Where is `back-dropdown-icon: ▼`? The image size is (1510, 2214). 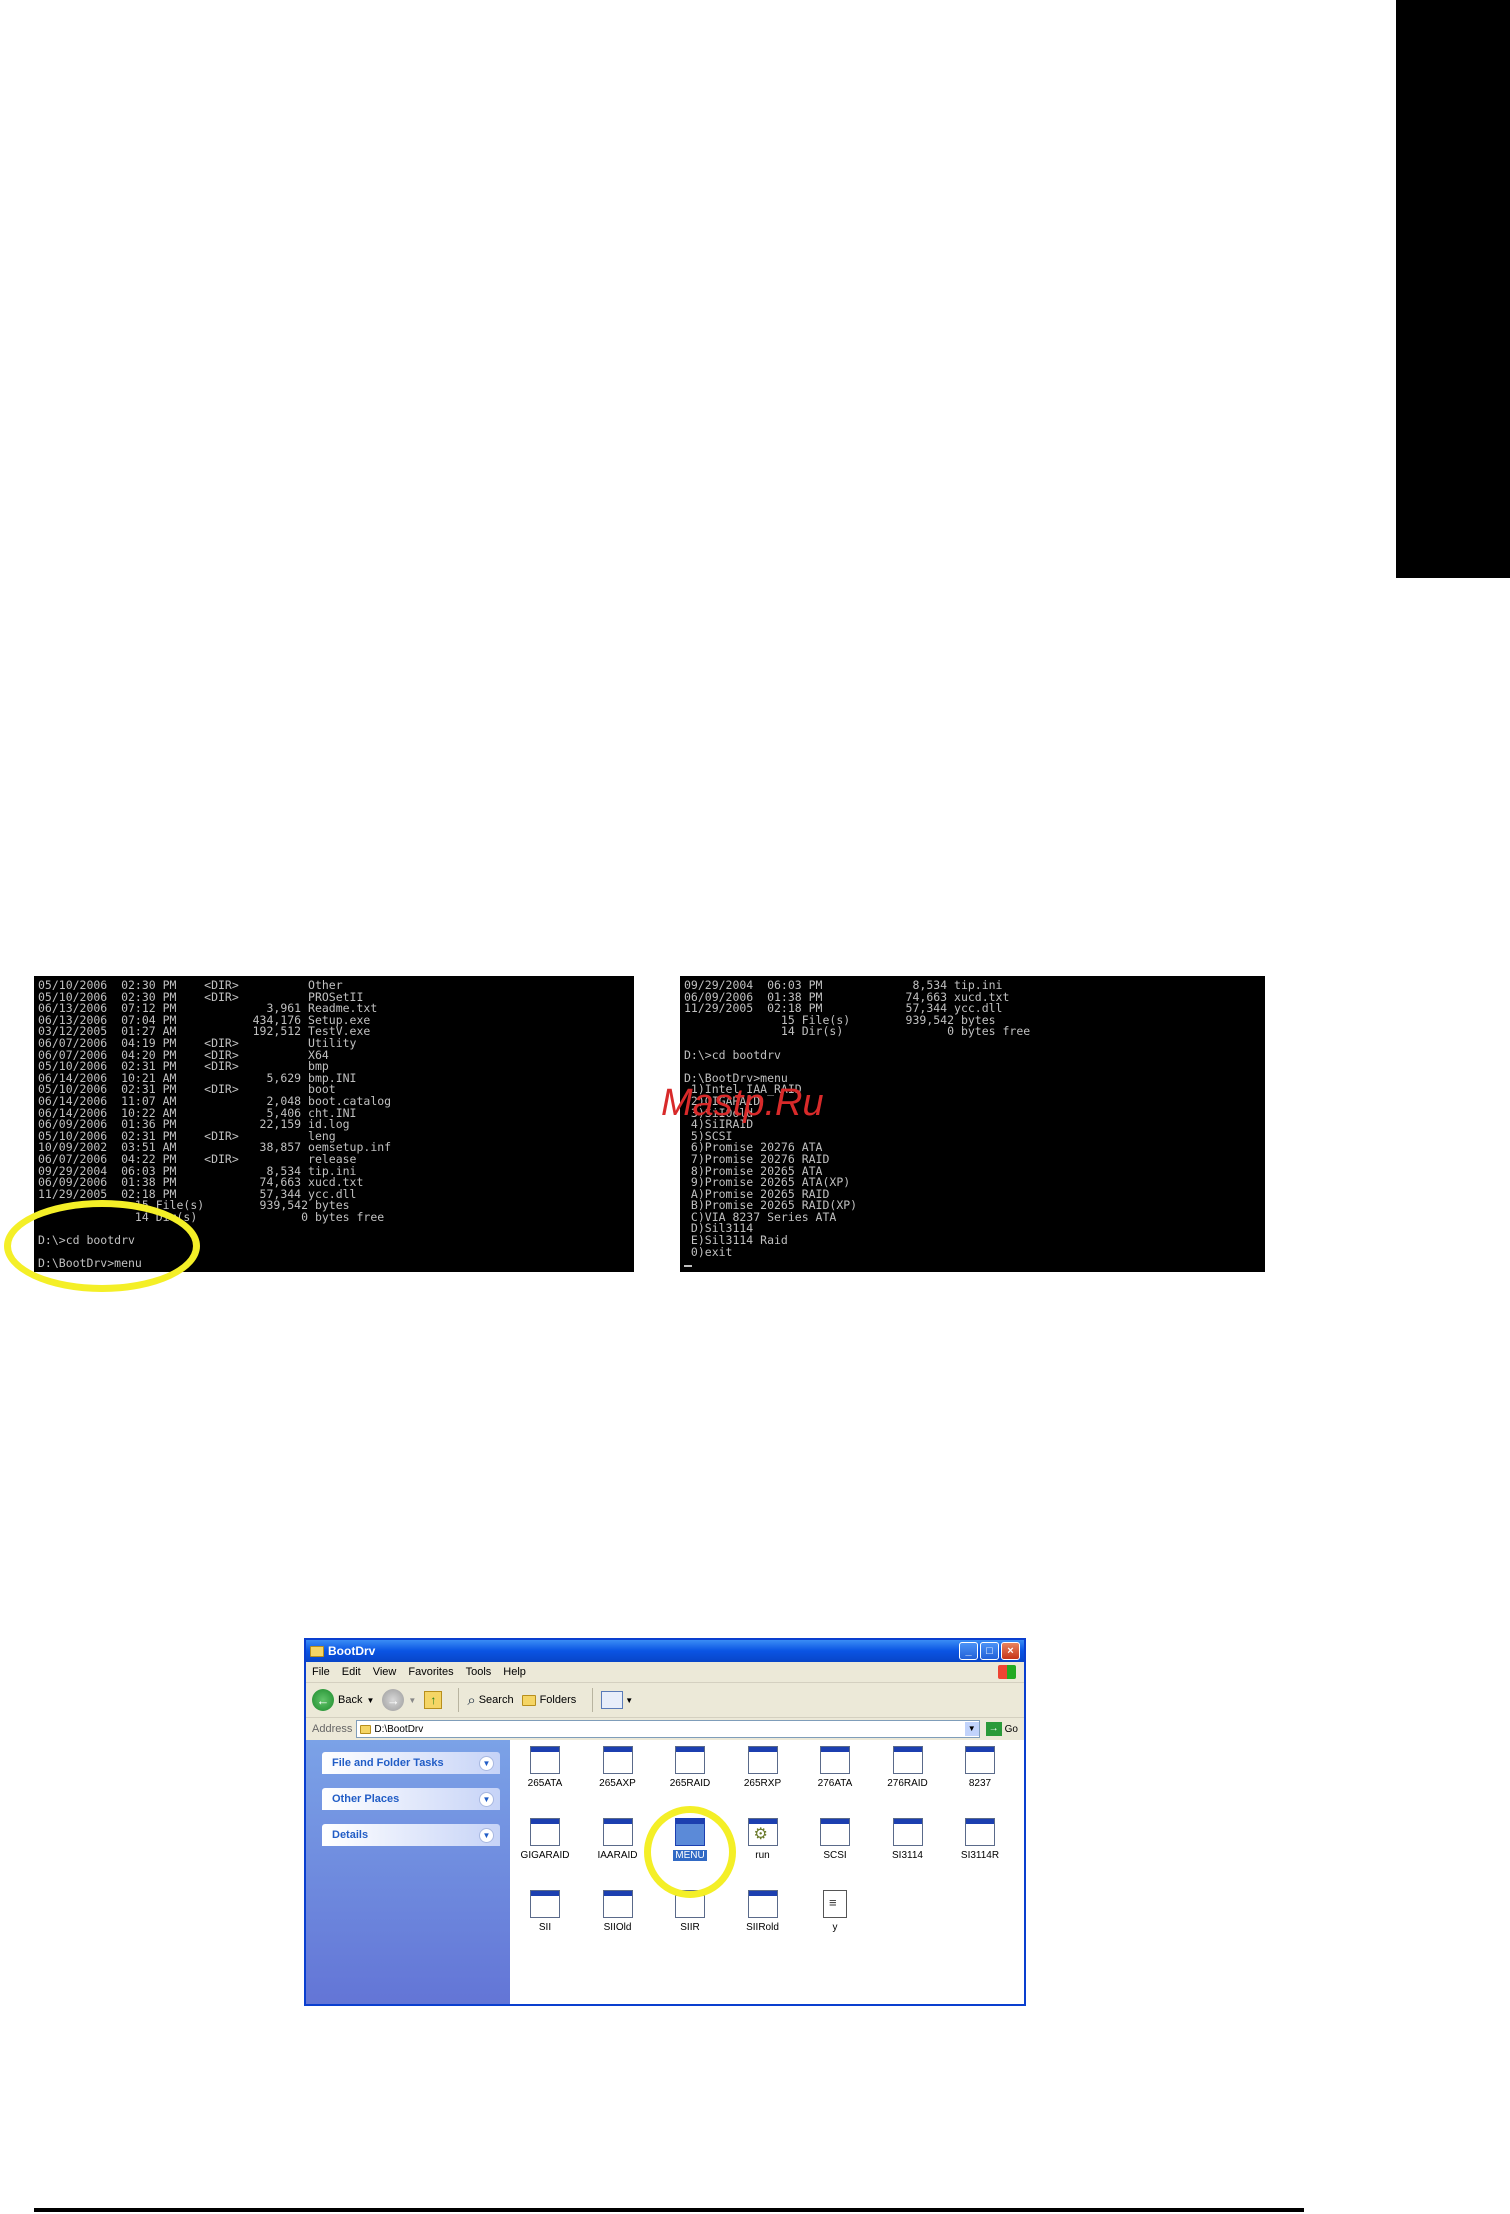
back-dropdown-icon: ▼ is located at coordinates (370, 1700).